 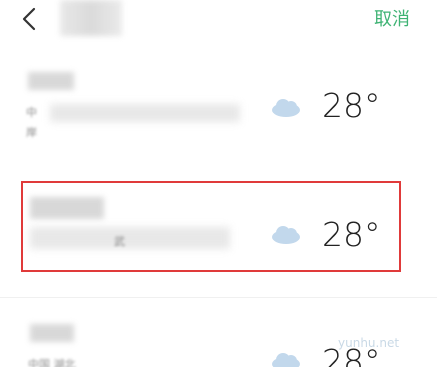 I want to click on search-header: 取消, so click(x=218, y=21).